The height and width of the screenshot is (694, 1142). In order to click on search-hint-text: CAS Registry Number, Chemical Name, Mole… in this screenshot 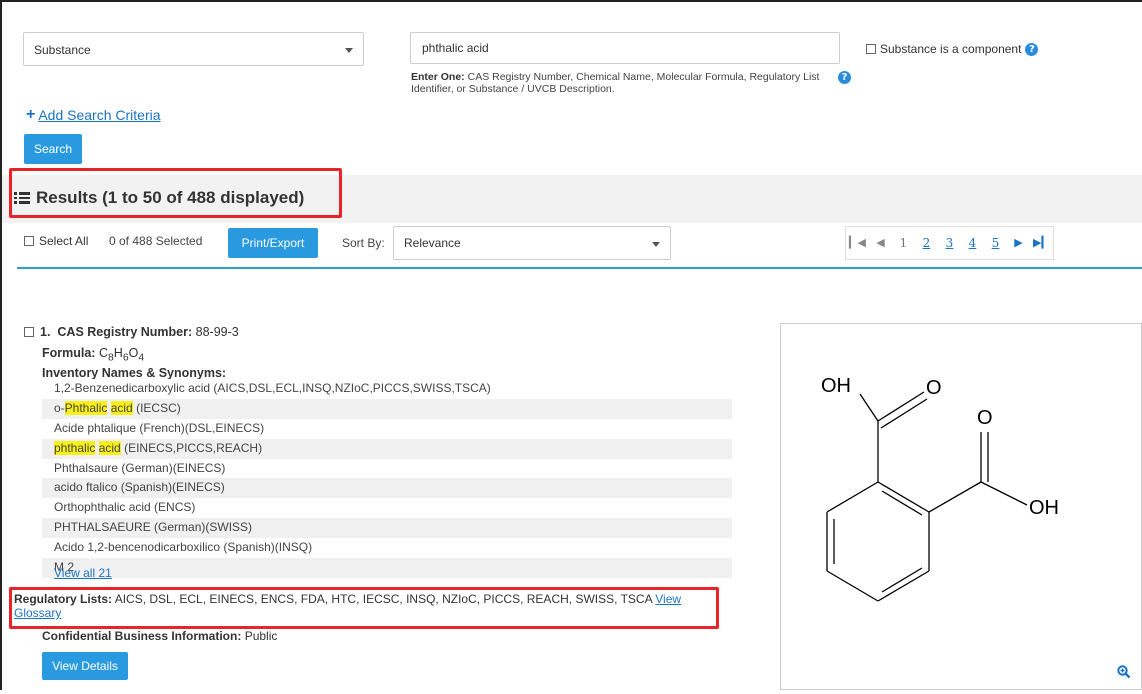, I will do `click(615, 83)`.